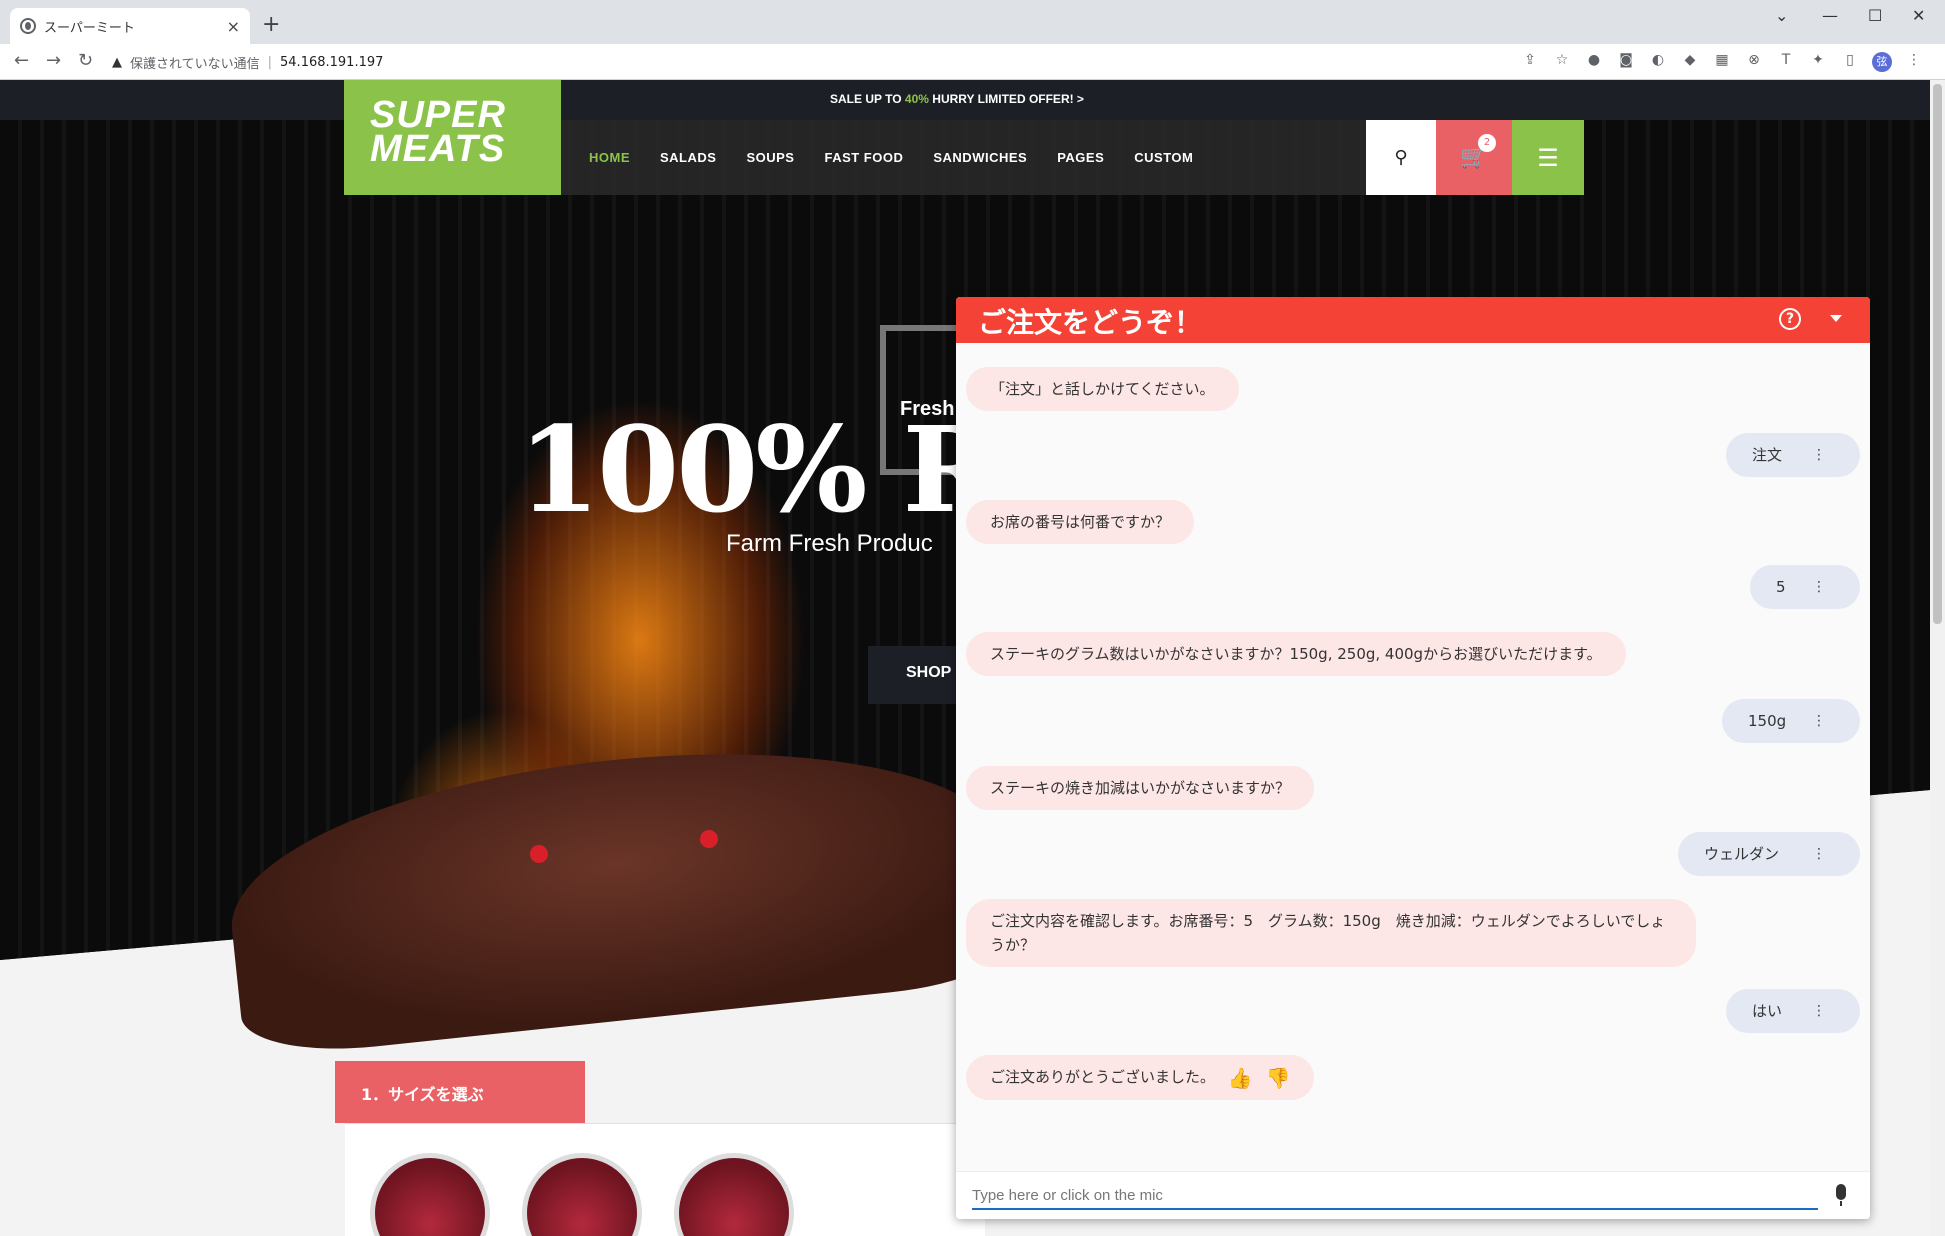  I want to click on site-logo: SUPER MEATS, so click(452, 137).